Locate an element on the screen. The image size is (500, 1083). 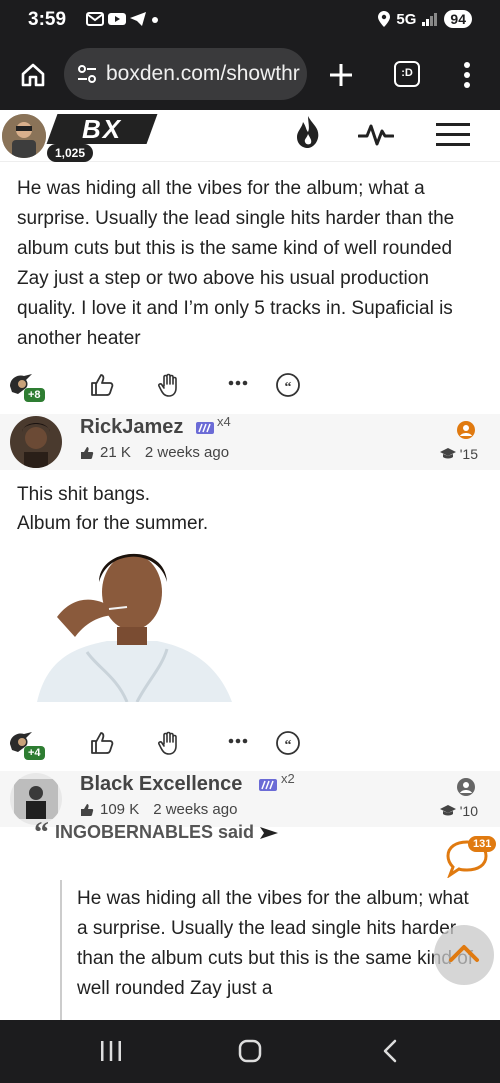
battery-indicator: 94 is located at coordinates (458, 19).